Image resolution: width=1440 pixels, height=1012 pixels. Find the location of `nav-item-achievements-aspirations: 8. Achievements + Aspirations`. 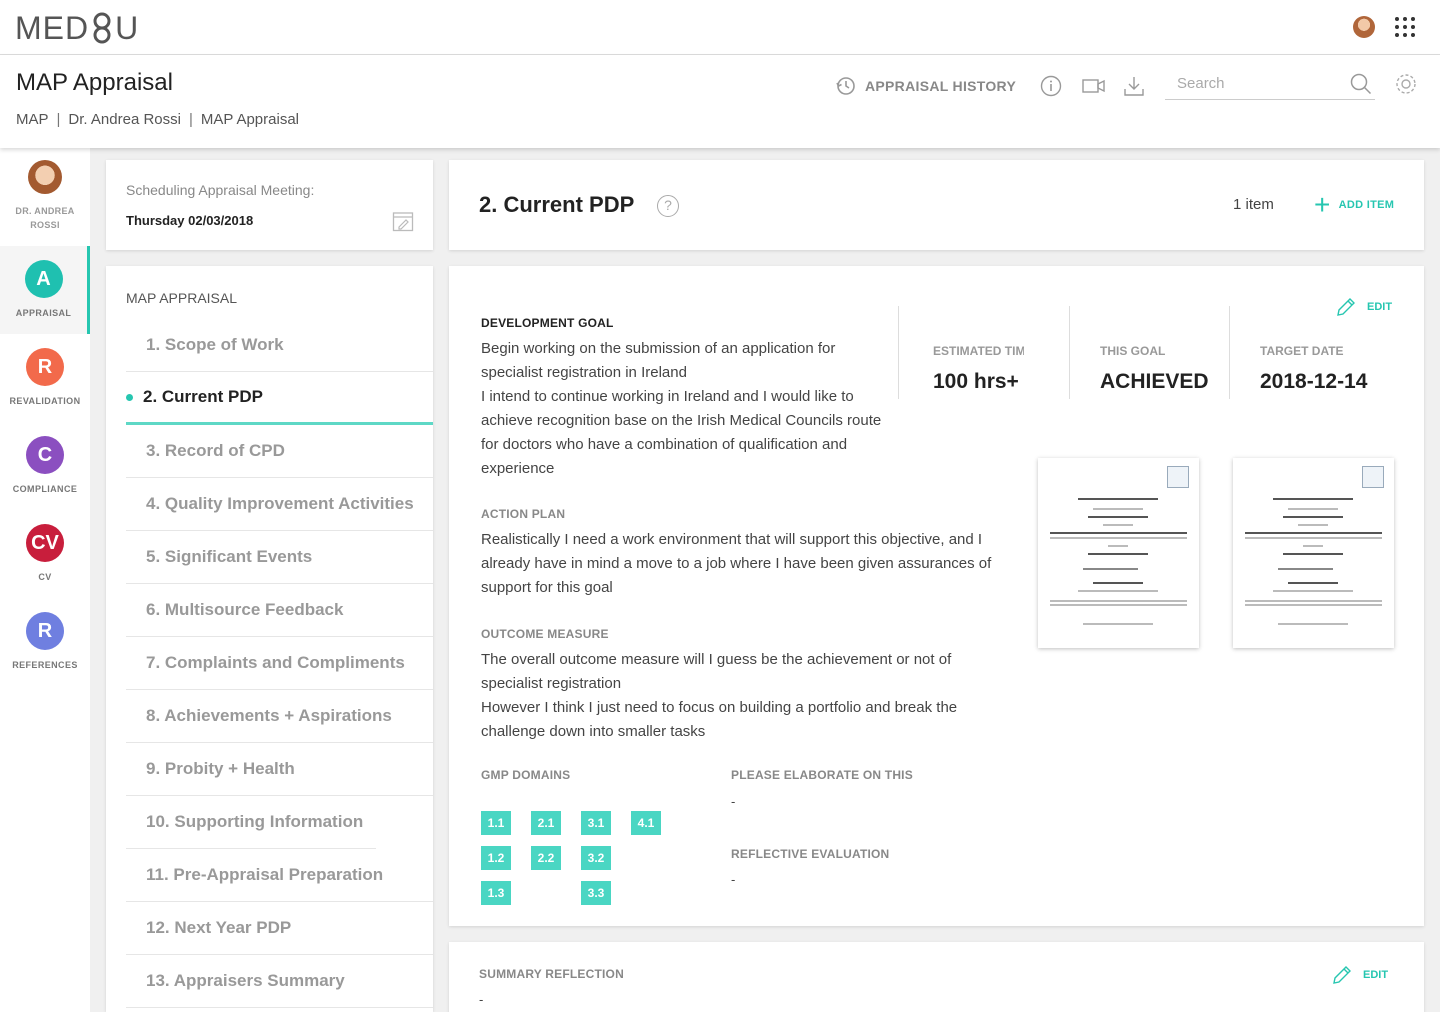

nav-item-achievements-aspirations: 8. Achievements + Aspirations is located at coordinates (279, 716).